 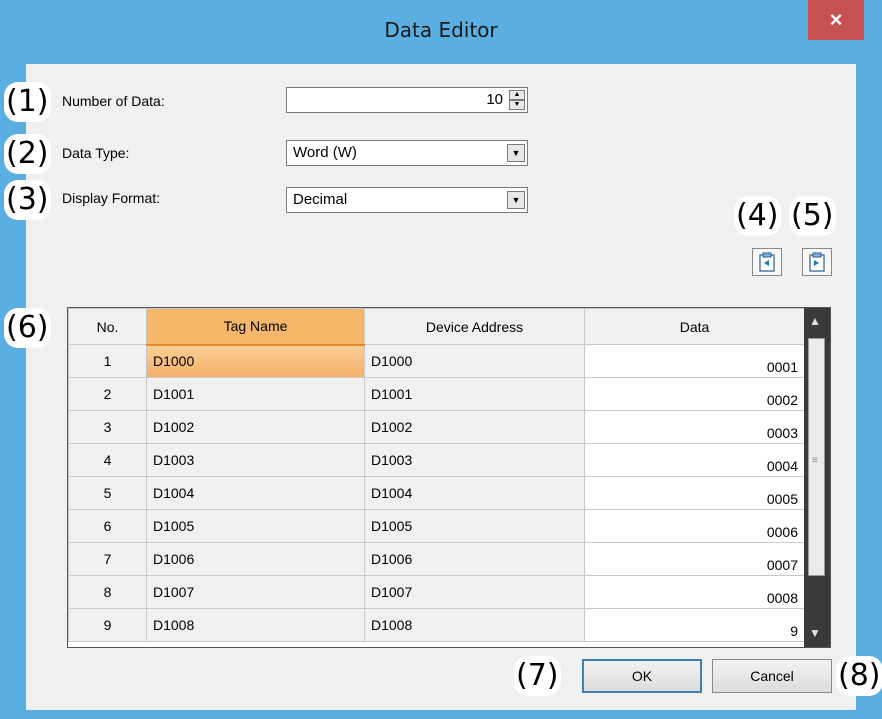 I want to click on table-row: 7 D1006 D1006 0007, so click(x=436, y=559).